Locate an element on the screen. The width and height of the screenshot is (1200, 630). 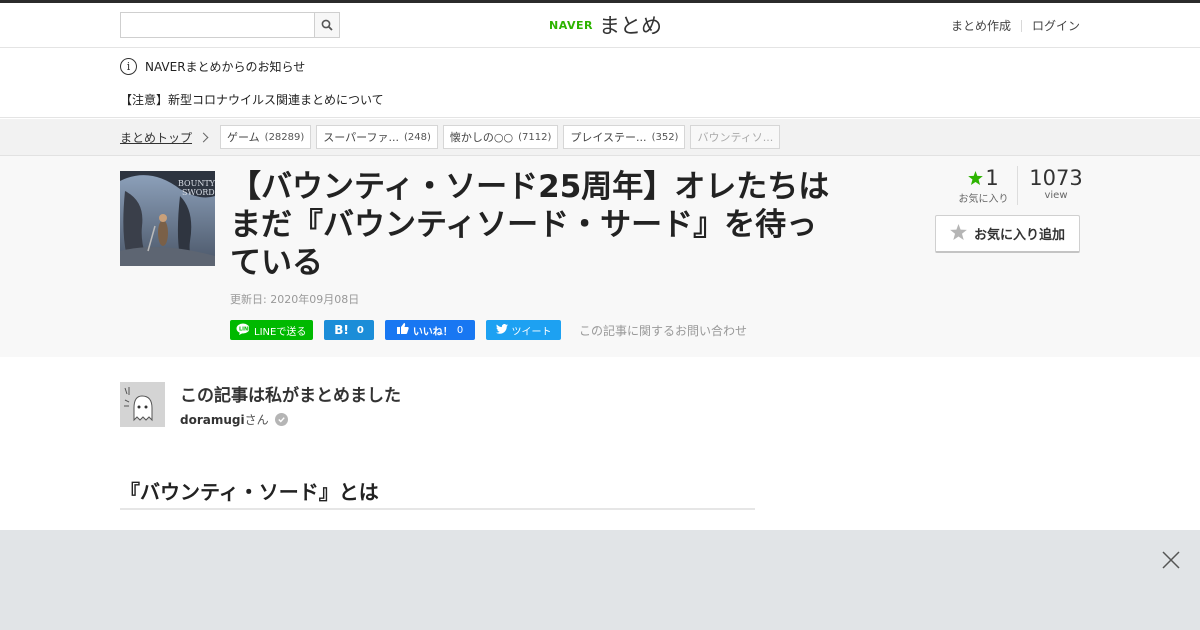
thumbs-up-icon is located at coordinates (402, 330).